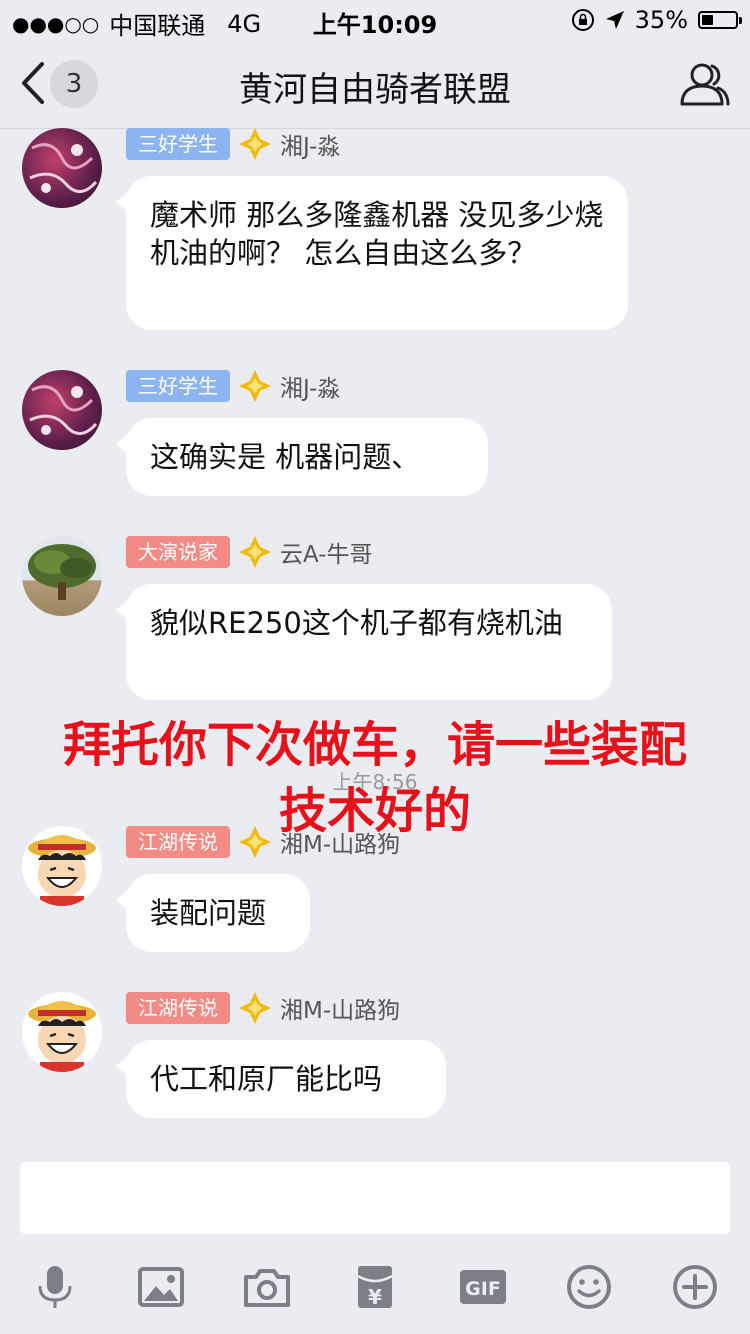 The height and width of the screenshot is (1334, 750). Describe the element at coordinates (614, 20) in the screenshot. I see `location-arrow-icon` at that location.